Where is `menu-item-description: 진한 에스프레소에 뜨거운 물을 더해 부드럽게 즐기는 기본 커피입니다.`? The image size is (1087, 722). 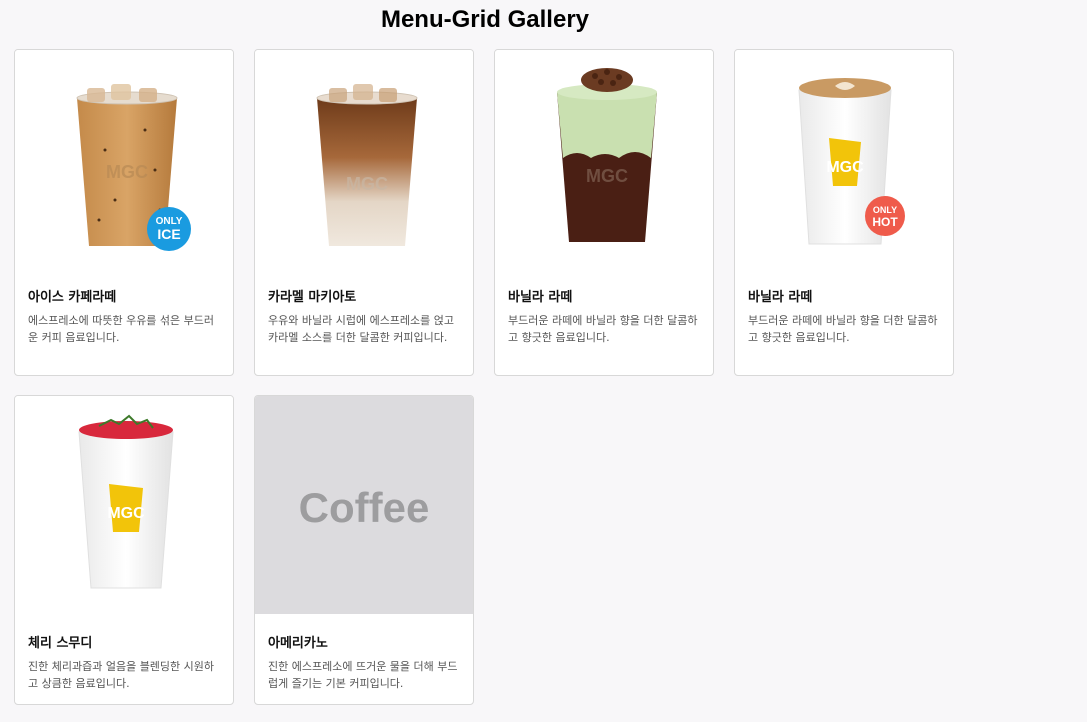 menu-item-description: 진한 에스프레소에 뜨거운 물을 더해 부드럽게 즐기는 기본 커피입니다. is located at coordinates (363, 675).